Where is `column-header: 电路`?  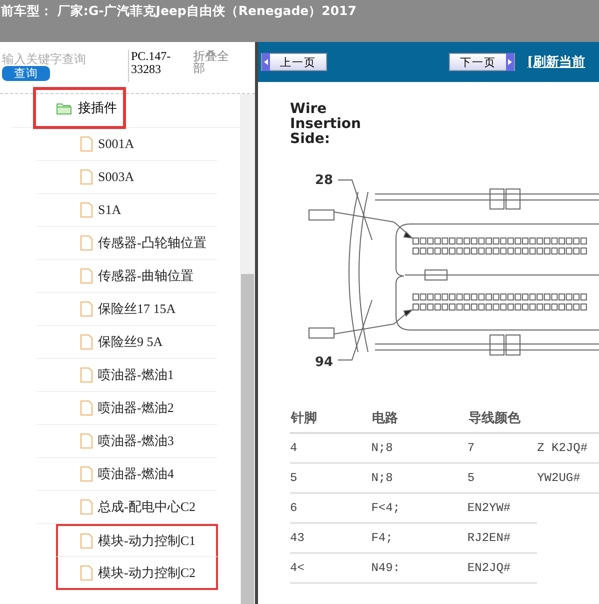 column-header: 电路 is located at coordinates (419, 418).